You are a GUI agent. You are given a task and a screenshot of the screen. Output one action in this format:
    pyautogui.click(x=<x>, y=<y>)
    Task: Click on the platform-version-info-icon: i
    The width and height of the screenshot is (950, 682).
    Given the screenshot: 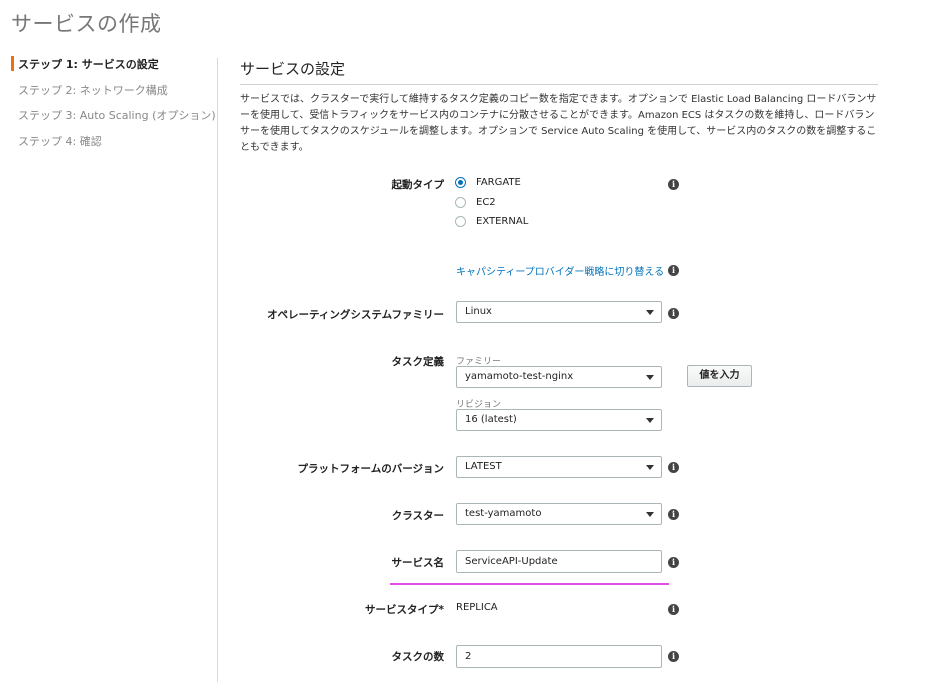 What is the action you would take?
    pyautogui.click(x=673, y=467)
    